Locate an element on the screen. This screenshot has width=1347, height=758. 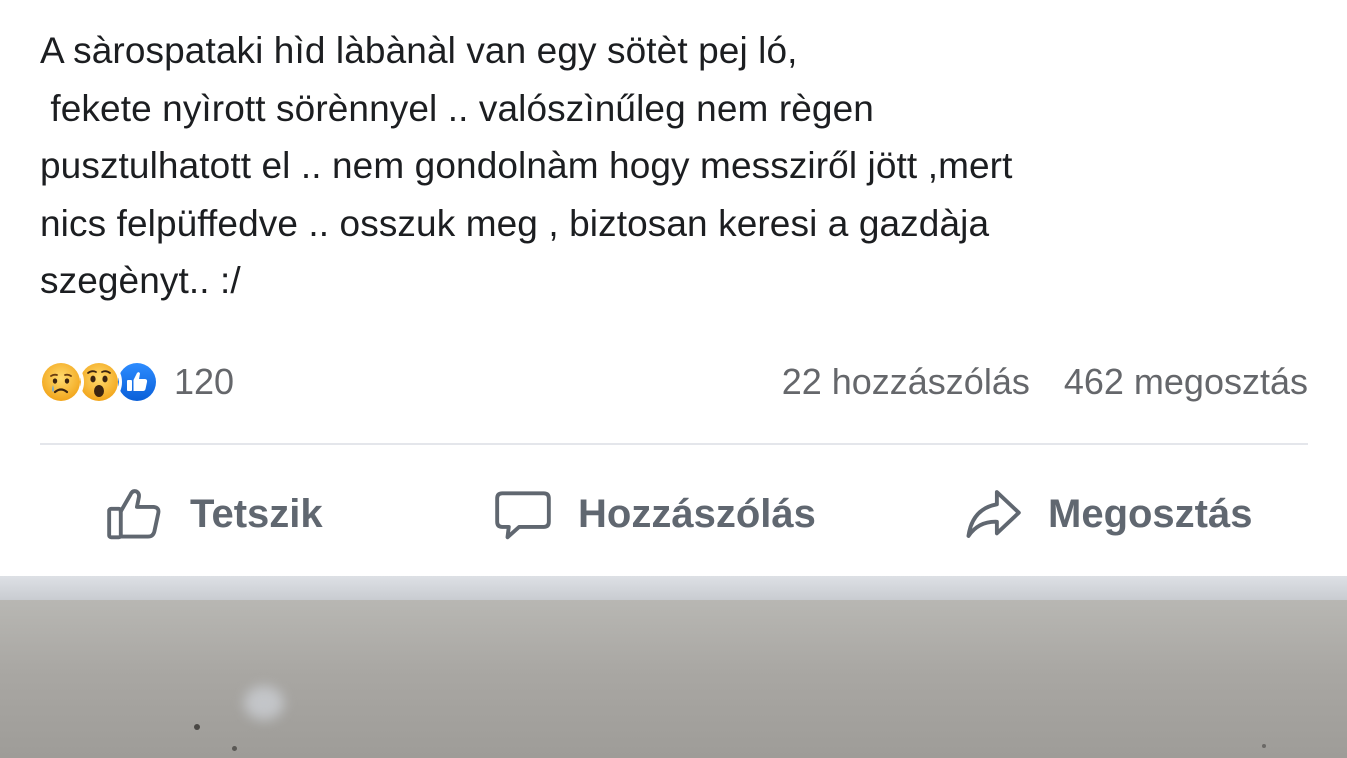
post-actions-bar: Tetszik Hozzászólás Megosztás is located at coordinates (673, 514).